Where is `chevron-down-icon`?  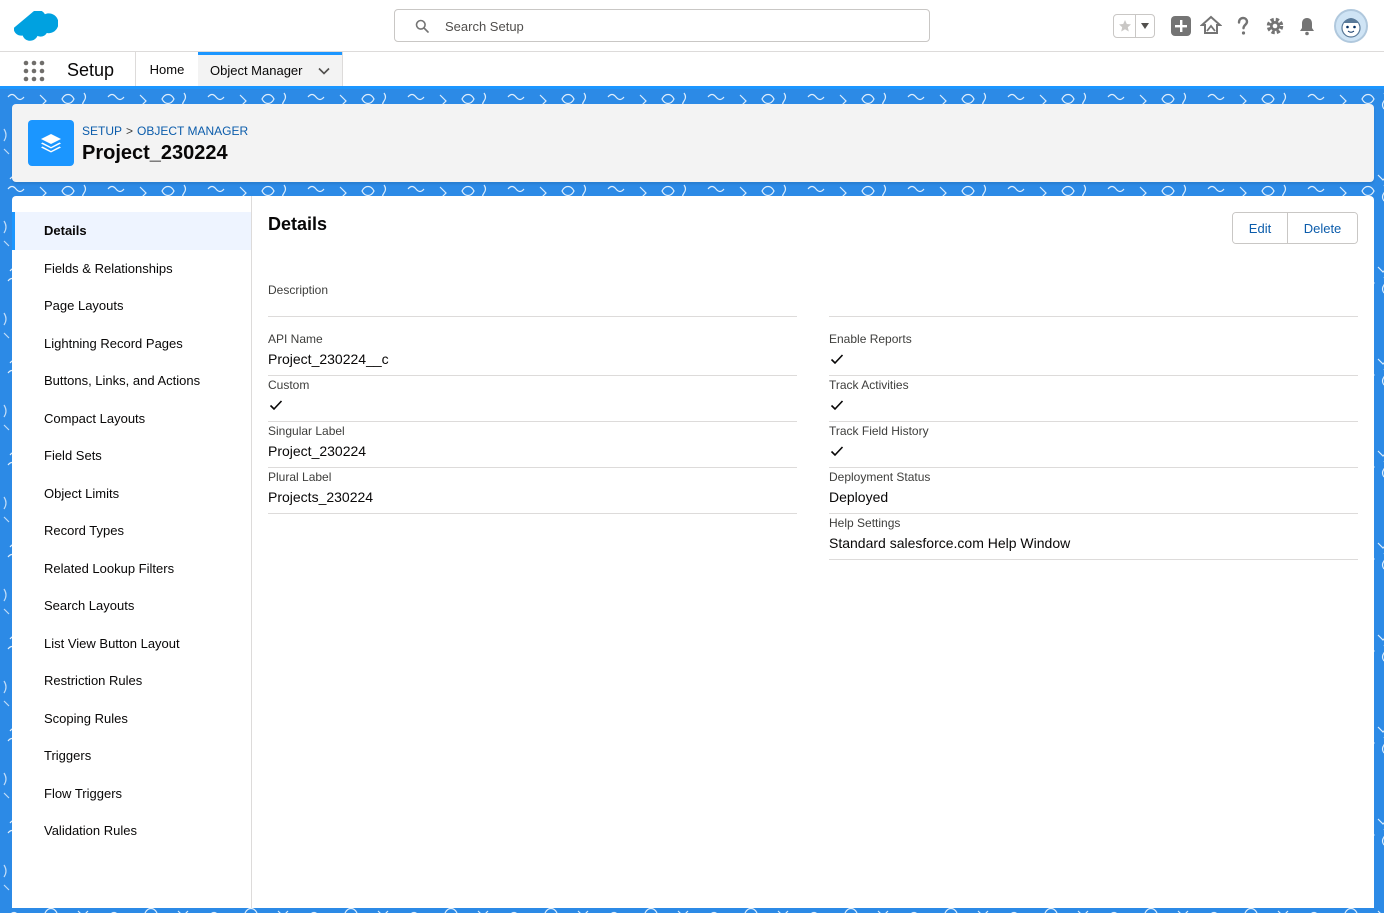
chevron-down-icon is located at coordinates (324, 71).